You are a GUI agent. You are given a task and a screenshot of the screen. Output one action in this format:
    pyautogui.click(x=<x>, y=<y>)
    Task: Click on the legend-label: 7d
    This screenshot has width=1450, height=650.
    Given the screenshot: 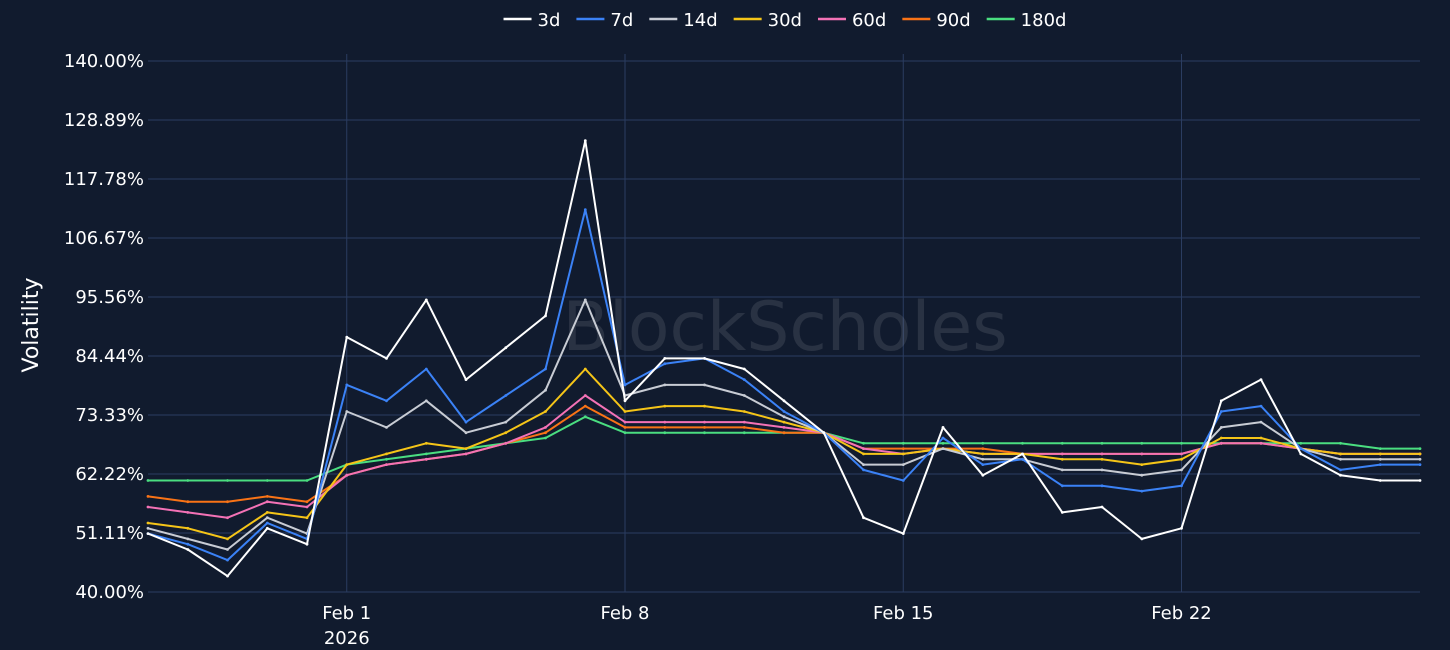 What is the action you would take?
    pyautogui.click(x=621, y=20)
    